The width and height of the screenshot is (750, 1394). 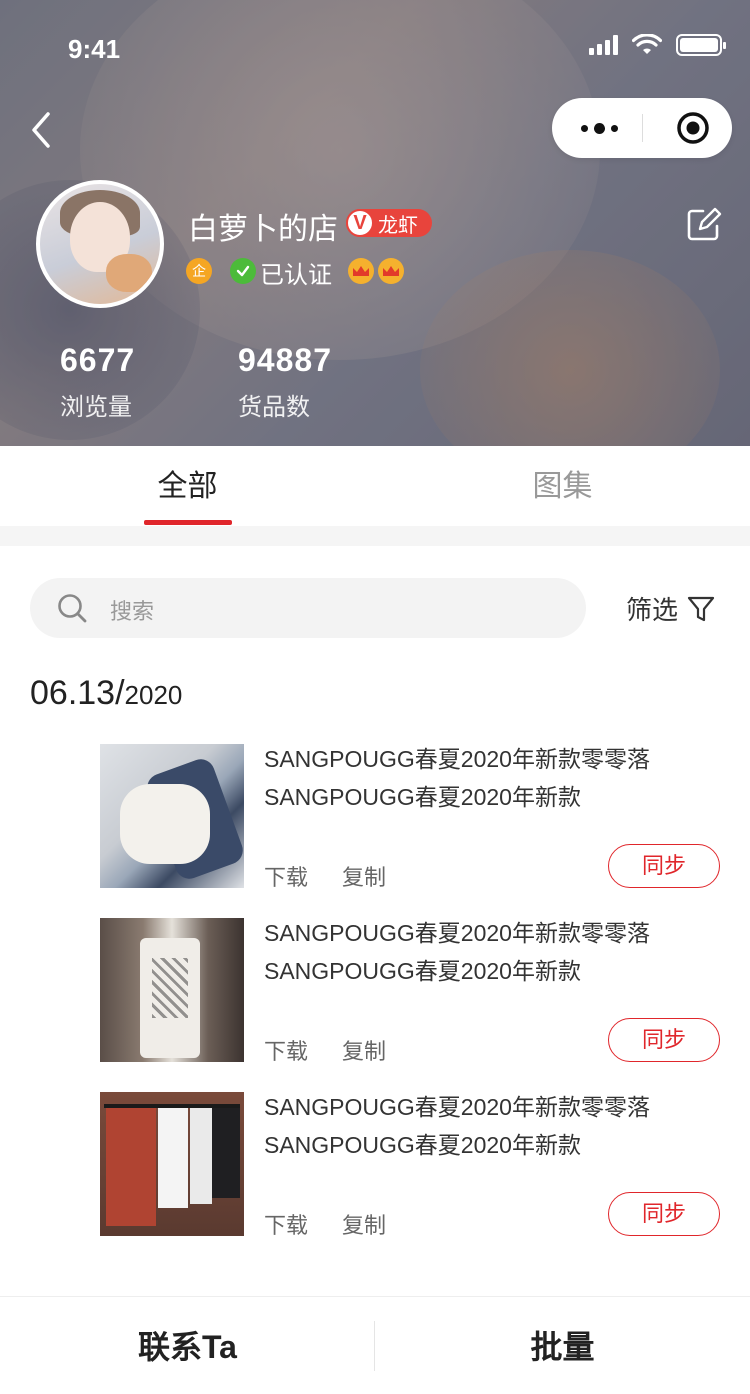 I want to click on back-arrow-icon, so click(x=46, y=130).